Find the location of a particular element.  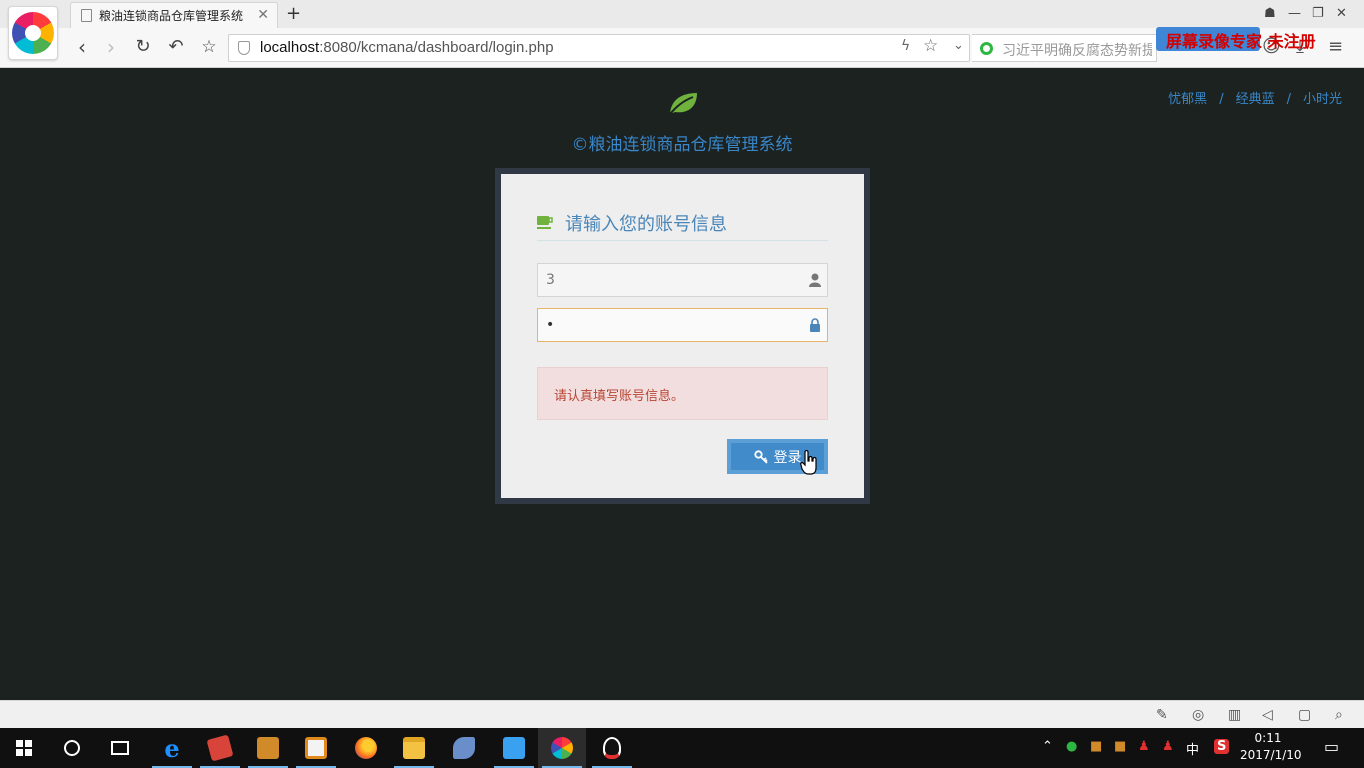

theme-link-time: 小时光 is located at coordinates (1322, 99).